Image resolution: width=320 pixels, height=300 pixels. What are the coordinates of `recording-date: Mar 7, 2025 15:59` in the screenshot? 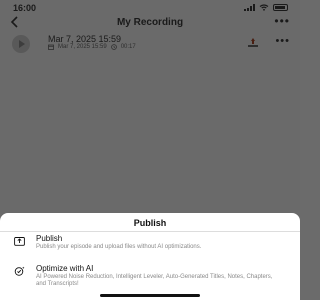 It's located at (82, 47).